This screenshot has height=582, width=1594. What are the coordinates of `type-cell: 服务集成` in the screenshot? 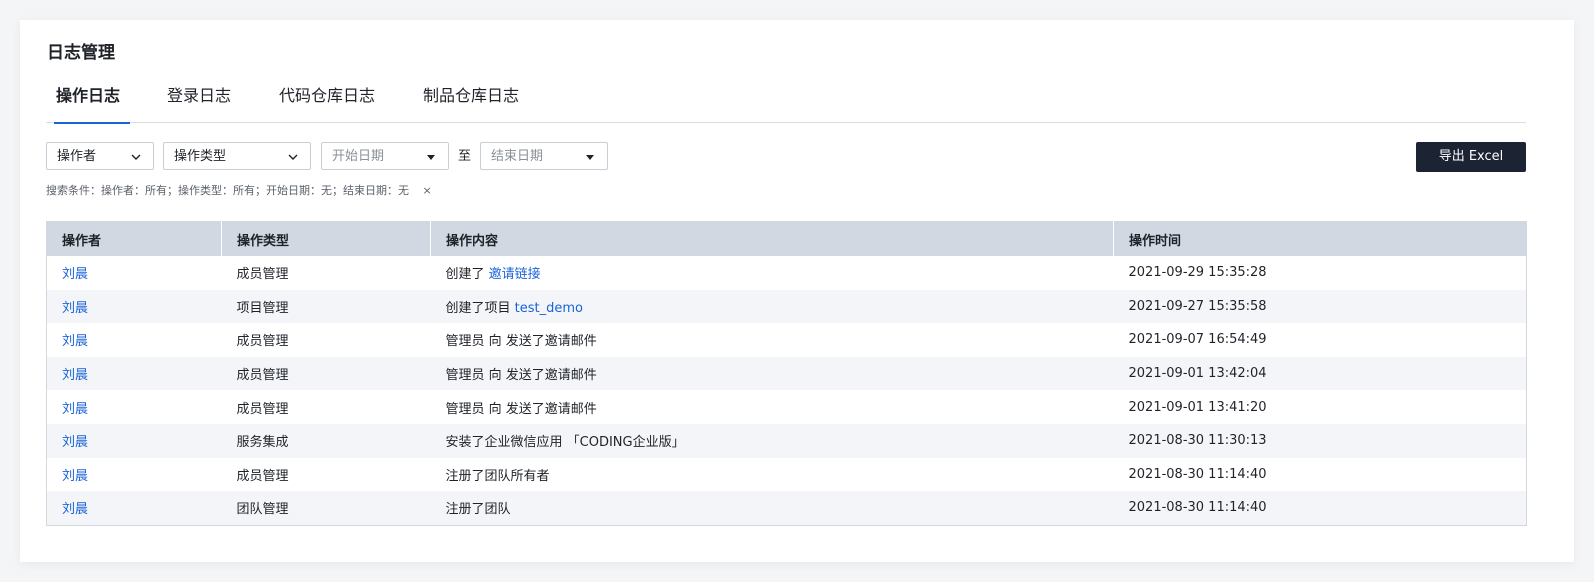 It's located at (326, 440).